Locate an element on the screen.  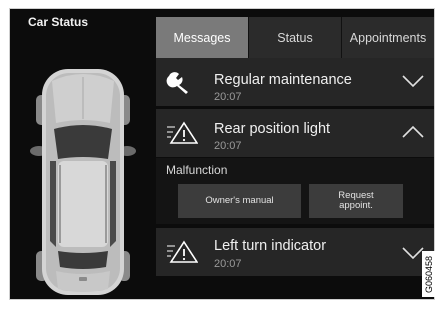
page-title: Car Status is located at coordinates (58, 22).